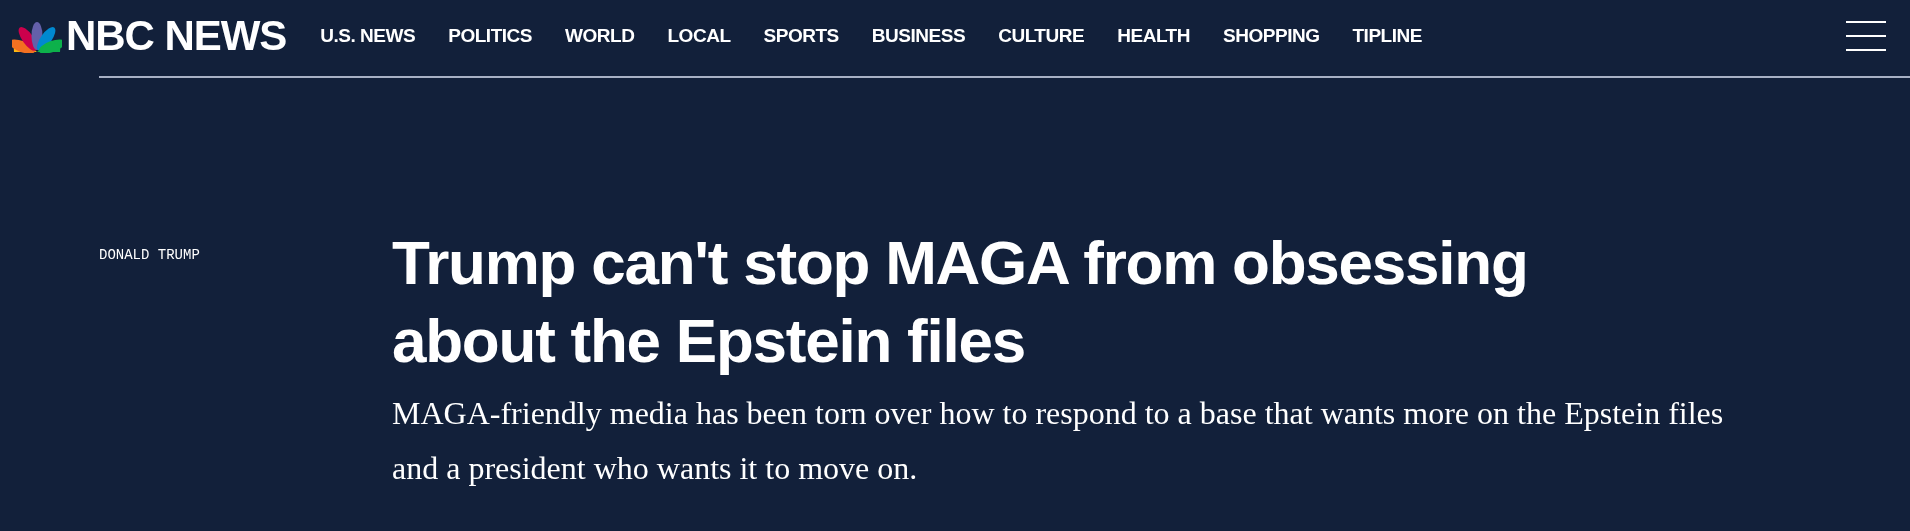 The height and width of the screenshot is (531, 1910). What do you see at coordinates (149, 255) in the screenshot?
I see `section-label: DONALD TRUMP` at bounding box center [149, 255].